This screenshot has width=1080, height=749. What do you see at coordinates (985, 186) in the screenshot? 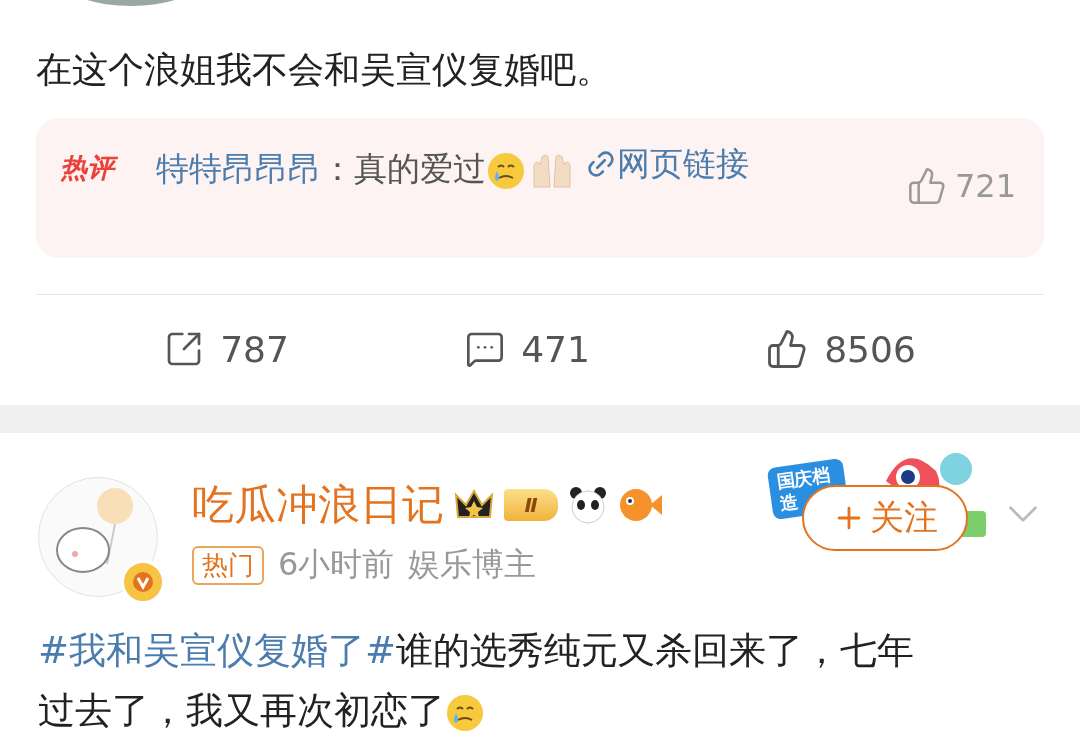
I see `like-count: 721` at bounding box center [985, 186].